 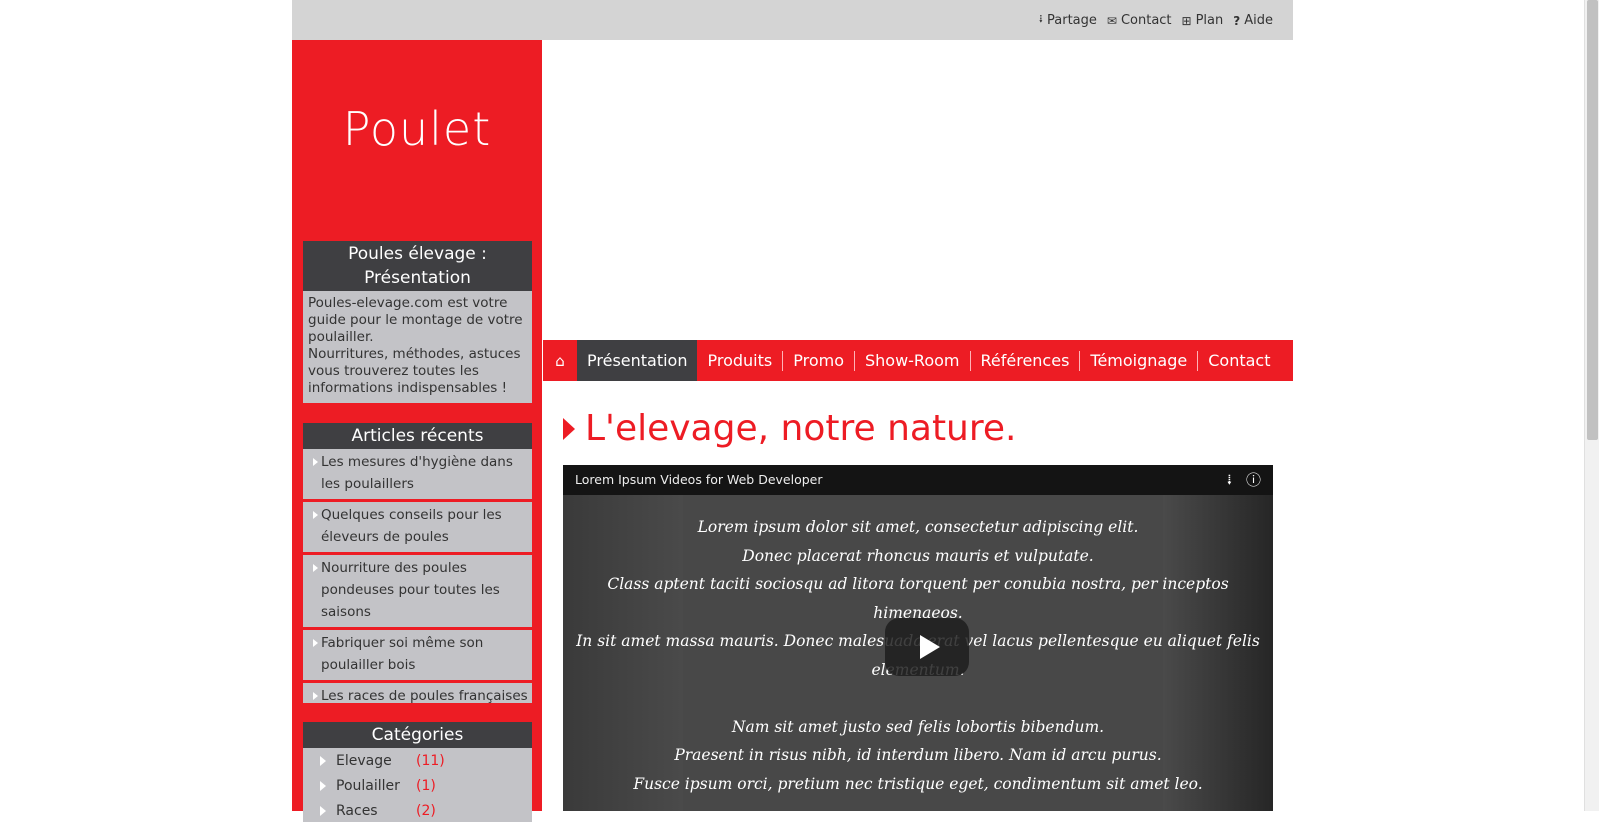 I want to click on contact-link: ✉ Contact, so click(x=1139, y=20).